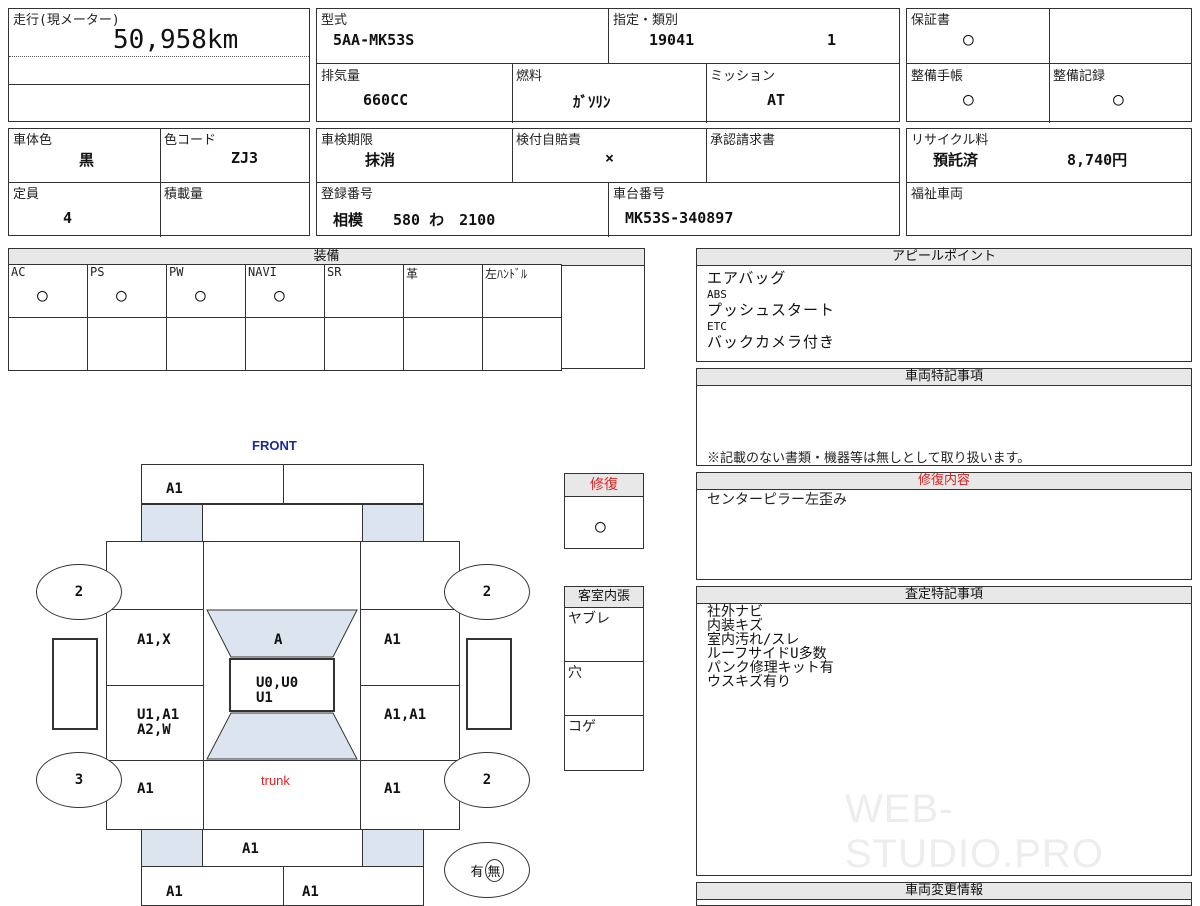 This screenshot has width=1200, height=906. I want to click on spare-tire-indicator: 有 無, so click(487, 870).